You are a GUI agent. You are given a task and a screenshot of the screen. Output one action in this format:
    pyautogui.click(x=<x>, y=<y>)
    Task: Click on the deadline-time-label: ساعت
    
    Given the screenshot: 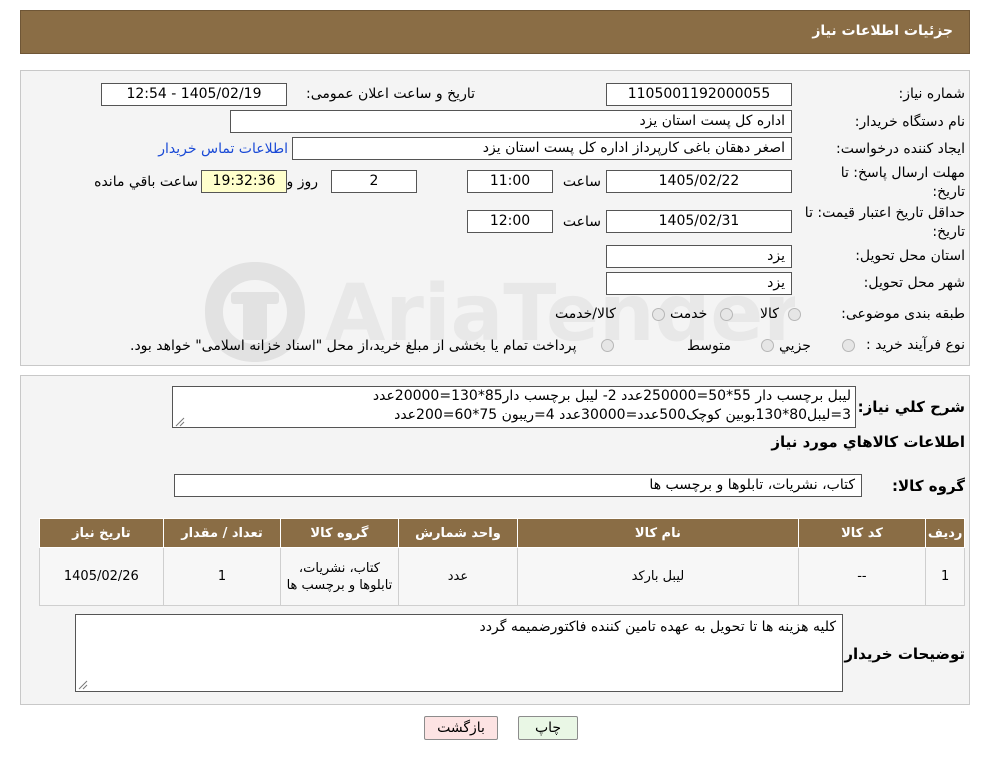 What is the action you would take?
    pyautogui.click(x=581, y=182)
    